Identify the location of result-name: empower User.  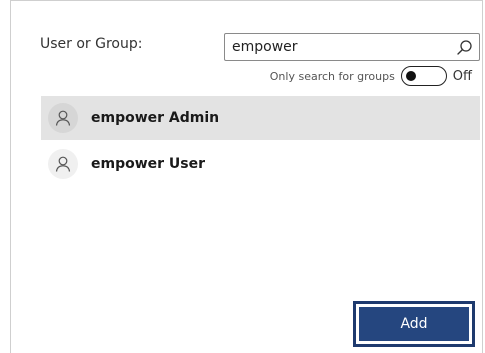
(148, 164).